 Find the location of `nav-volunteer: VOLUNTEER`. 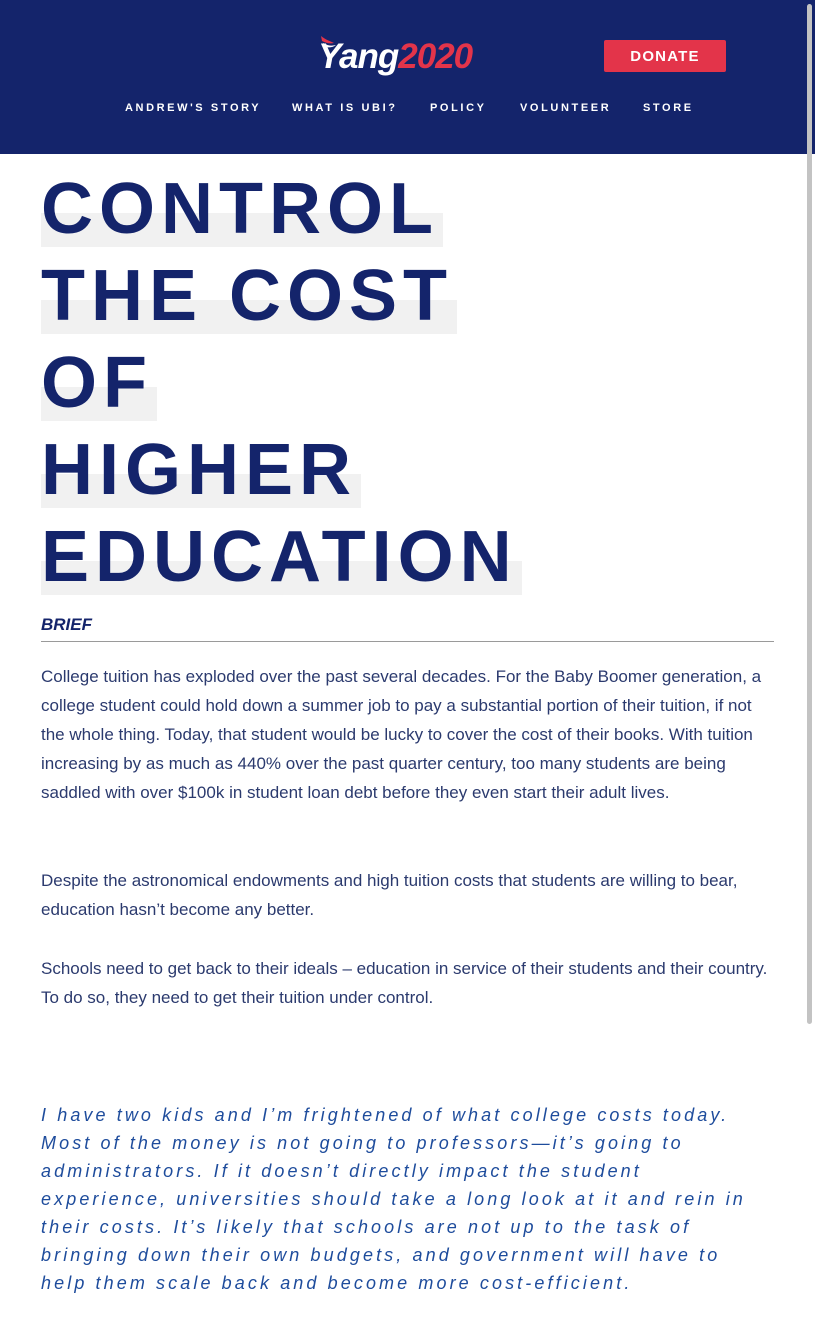

nav-volunteer: VOLUNTEER is located at coordinates (565, 108).